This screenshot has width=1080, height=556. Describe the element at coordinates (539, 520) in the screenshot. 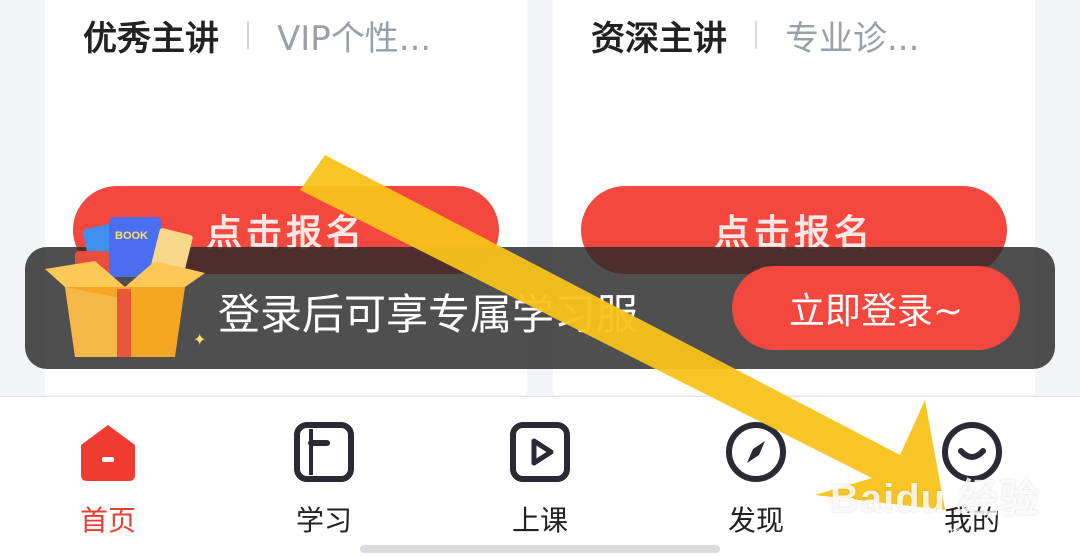

I see `tab-label: 上课` at that location.